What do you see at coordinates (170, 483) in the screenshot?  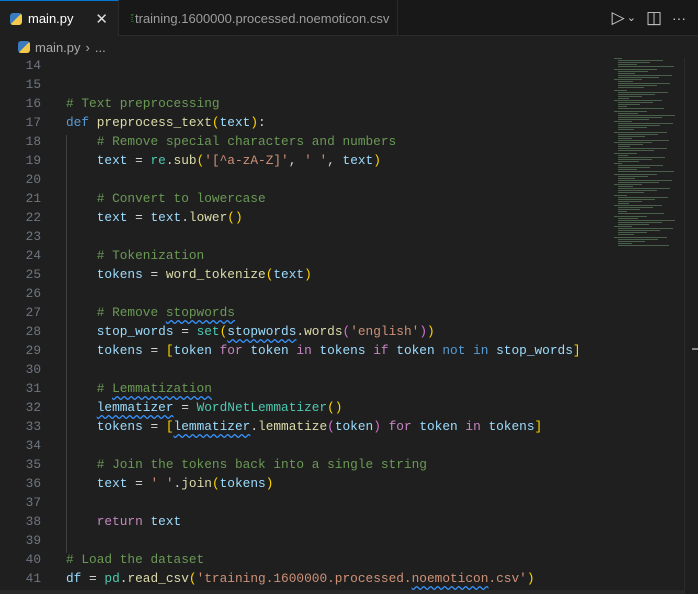 I see `code-line: text = ' '.join(tokens)` at bounding box center [170, 483].